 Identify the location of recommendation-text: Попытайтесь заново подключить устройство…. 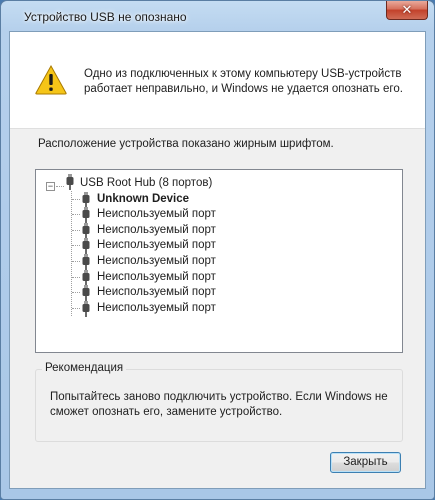
(219, 404).